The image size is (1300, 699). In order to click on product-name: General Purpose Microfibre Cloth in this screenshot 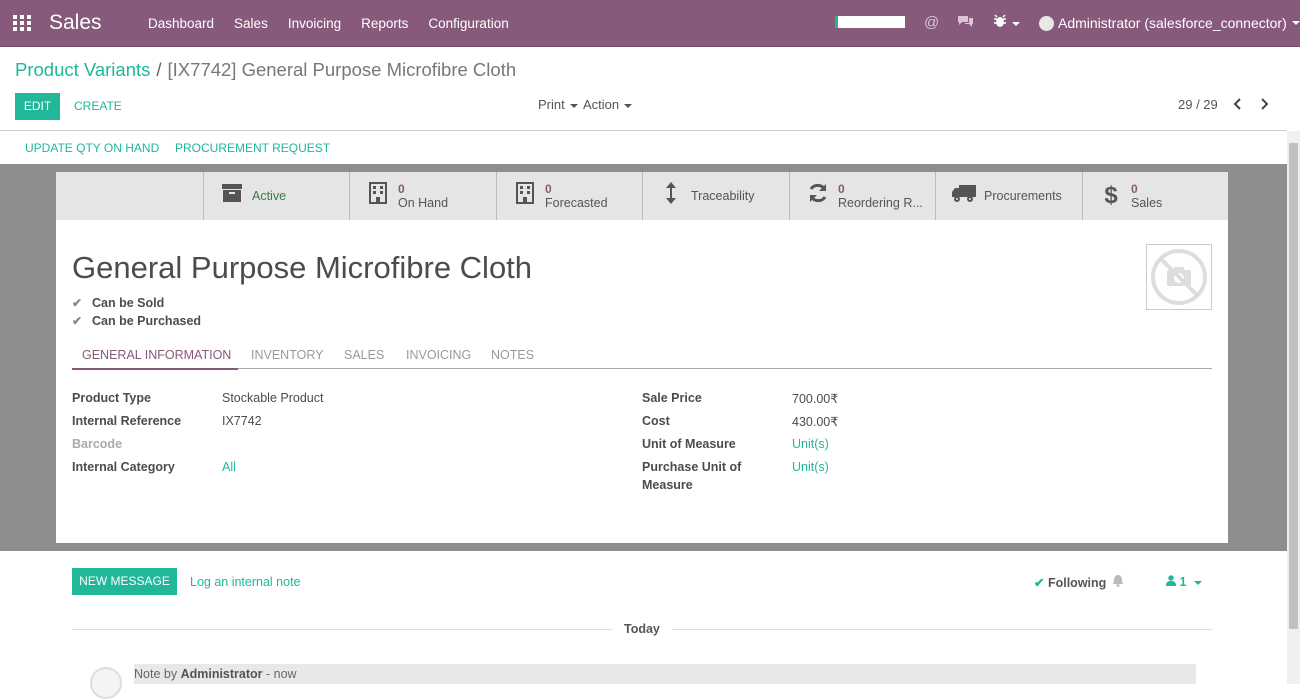, I will do `click(302, 268)`.